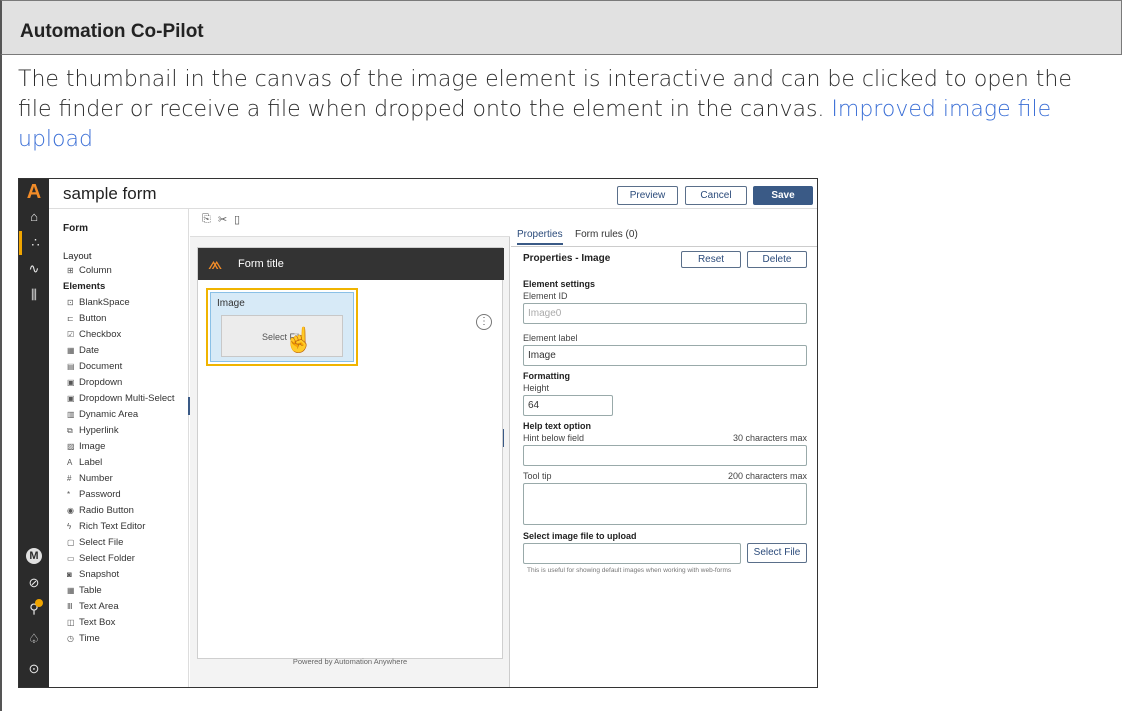 This screenshot has height=711, width=1122. I want to click on select-file-button: Select File, so click(777, 553).